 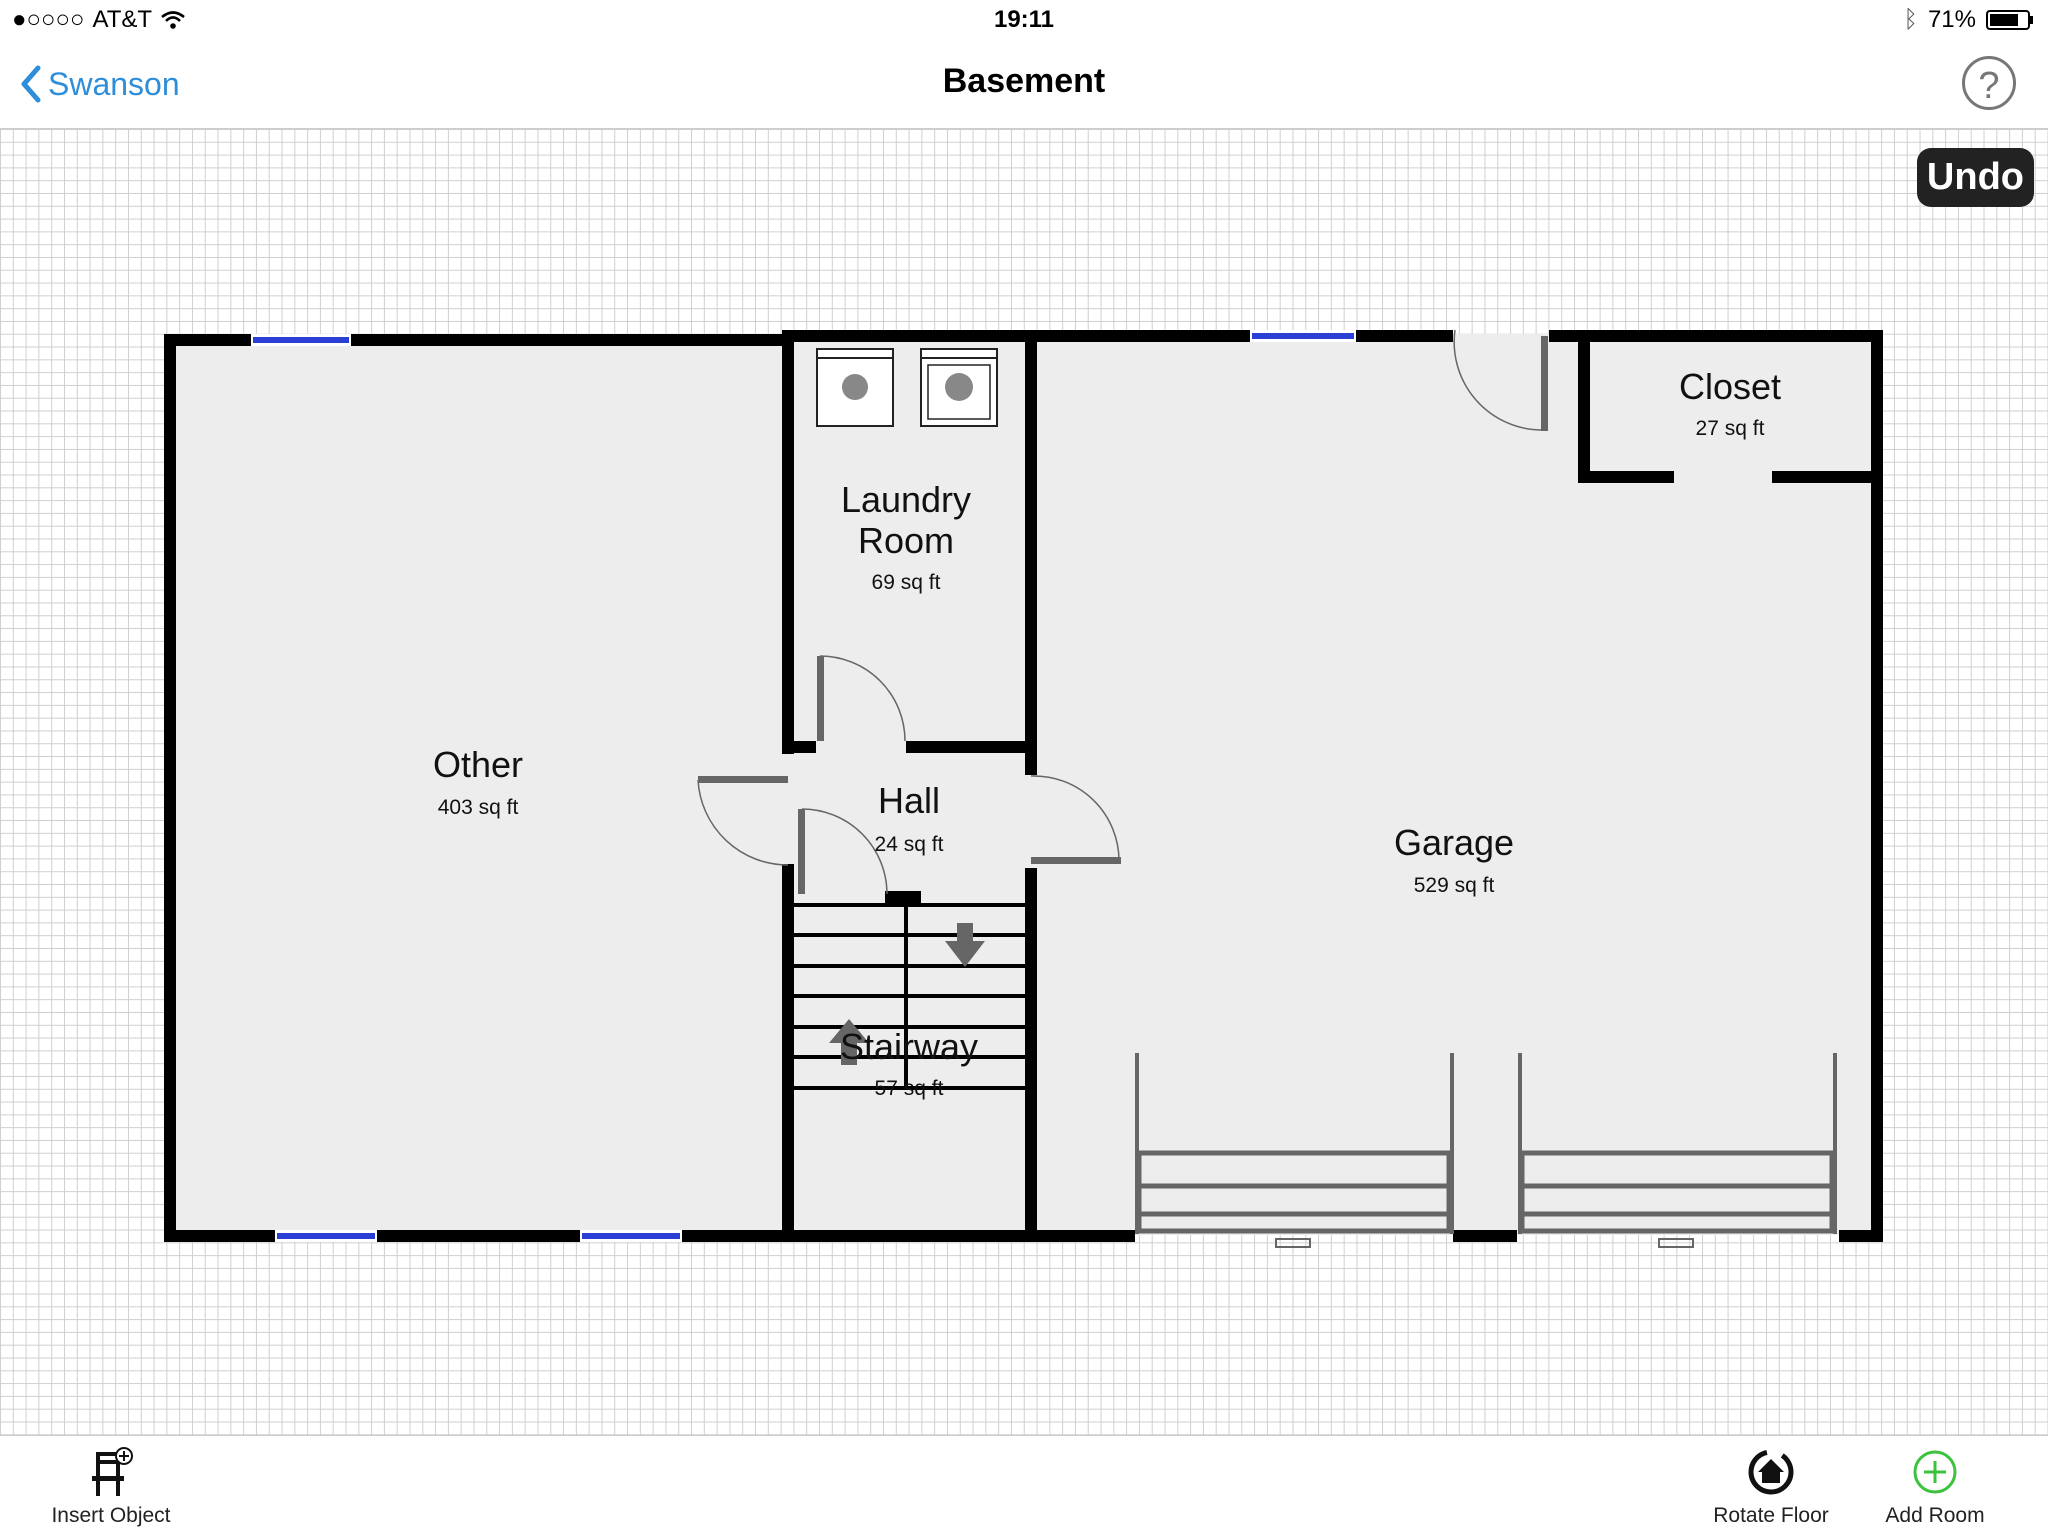 What do you see at coordinates (909, 1046) in the screenshot?
I see `room-stairway-name: Stairway` at bounding box center [909, 1046].